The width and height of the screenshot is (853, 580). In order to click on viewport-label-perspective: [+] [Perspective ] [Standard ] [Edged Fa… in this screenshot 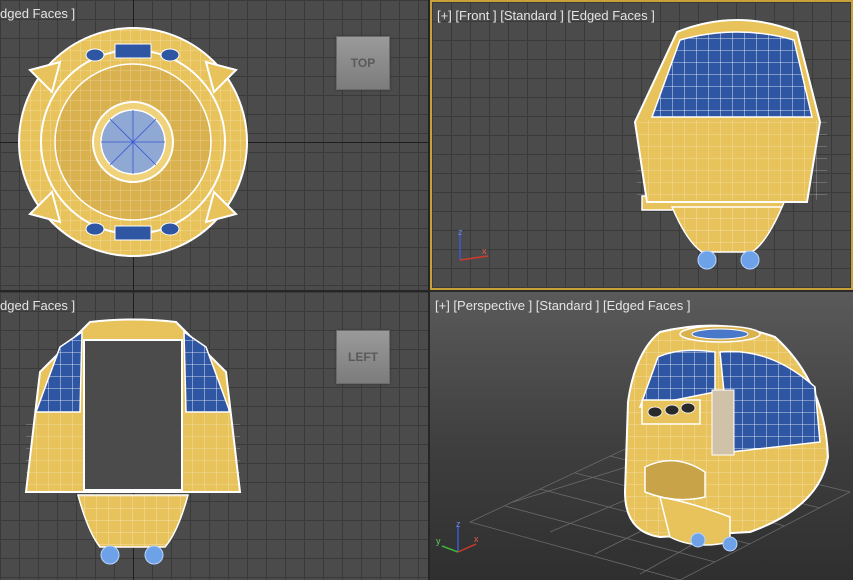, I will do `click(562, 305)`.